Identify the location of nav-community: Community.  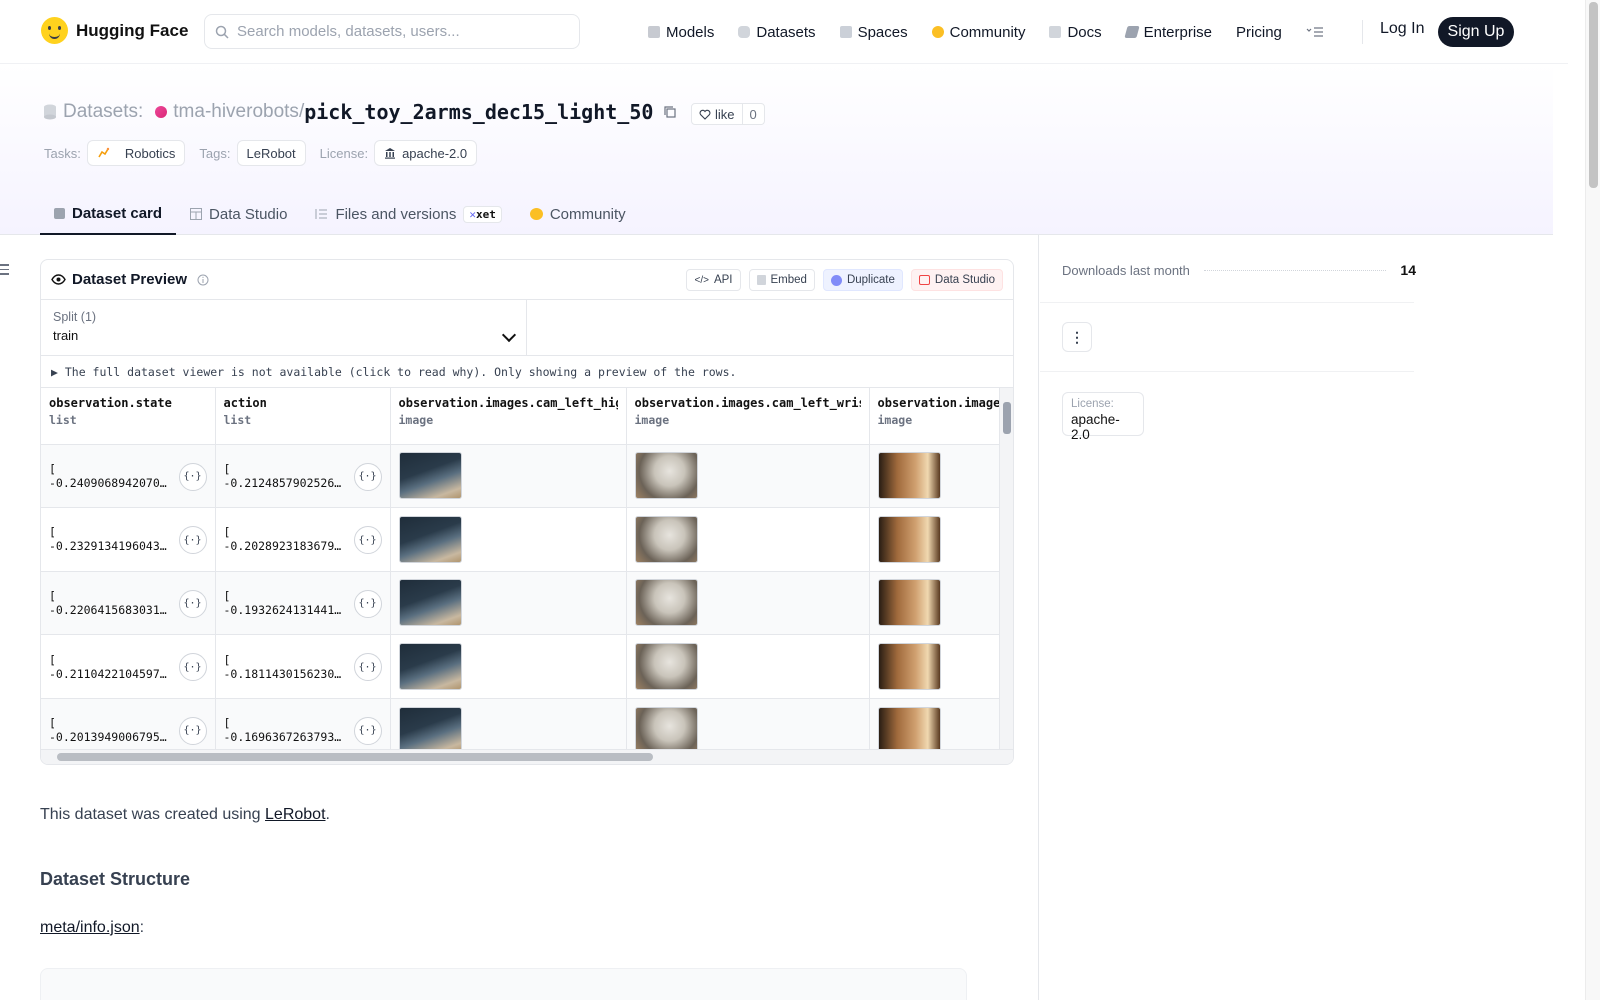
(978, 32).